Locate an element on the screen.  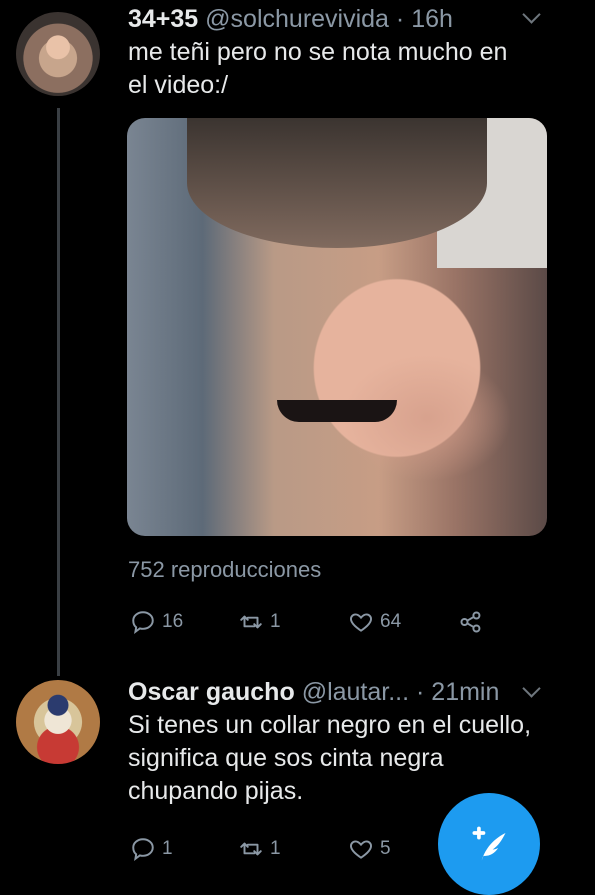
share-button is located at coordinates (471, 622).